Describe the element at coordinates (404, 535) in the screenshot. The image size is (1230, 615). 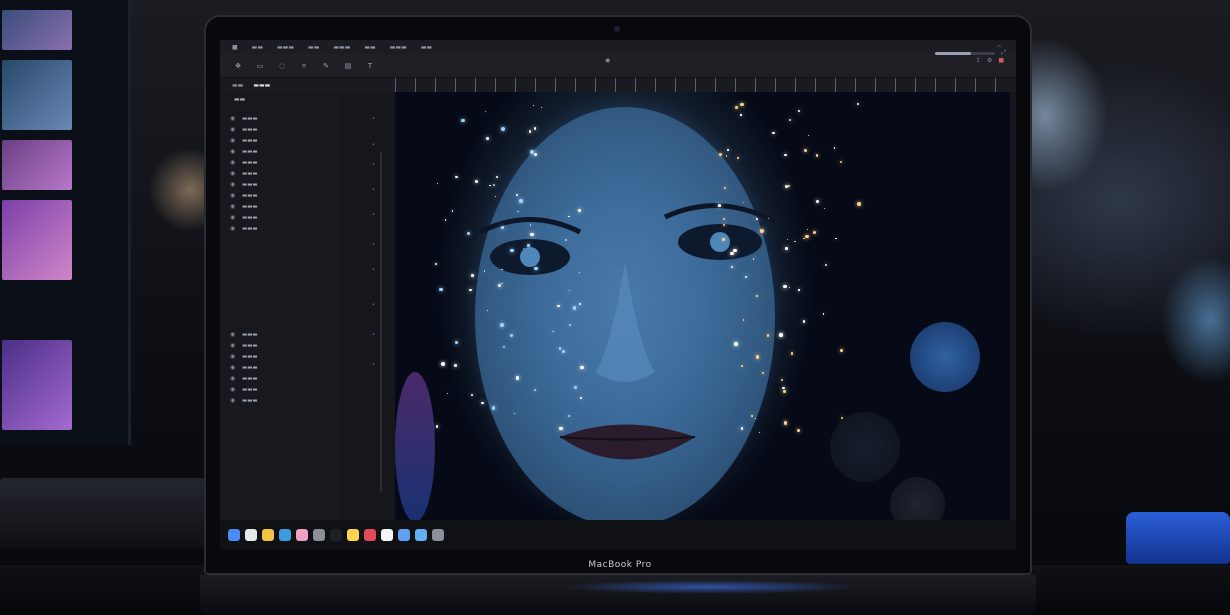
I see `files-icon` at that location.